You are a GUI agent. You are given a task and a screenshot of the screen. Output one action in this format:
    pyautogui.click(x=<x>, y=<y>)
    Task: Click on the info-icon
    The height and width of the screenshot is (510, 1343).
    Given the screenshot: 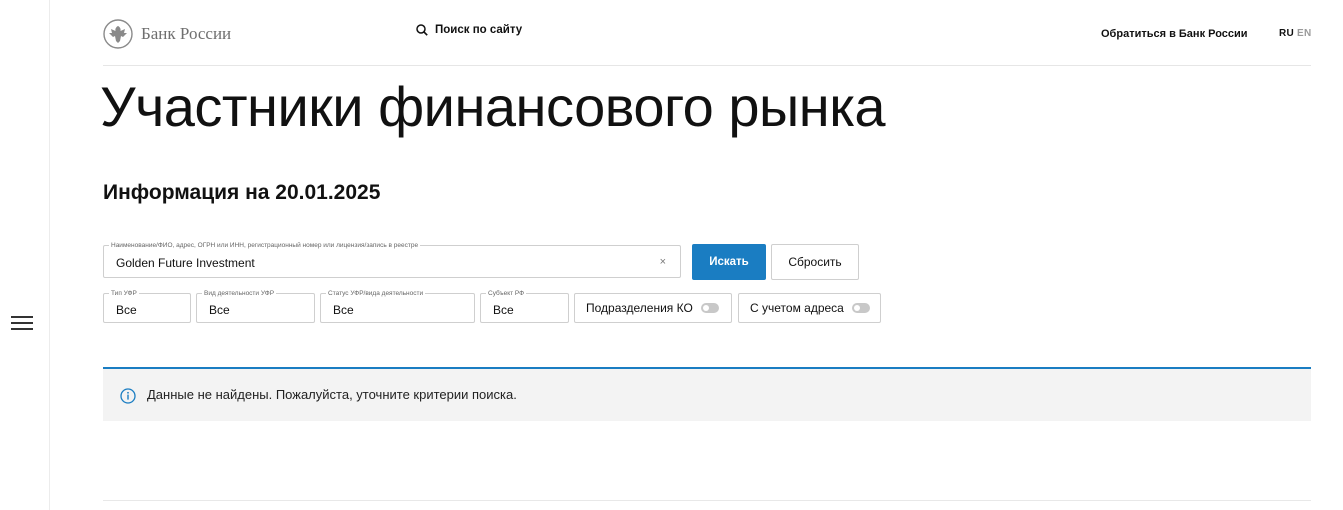 What is the action you would take?
    pyautogui.click(x=128, y=396)
    